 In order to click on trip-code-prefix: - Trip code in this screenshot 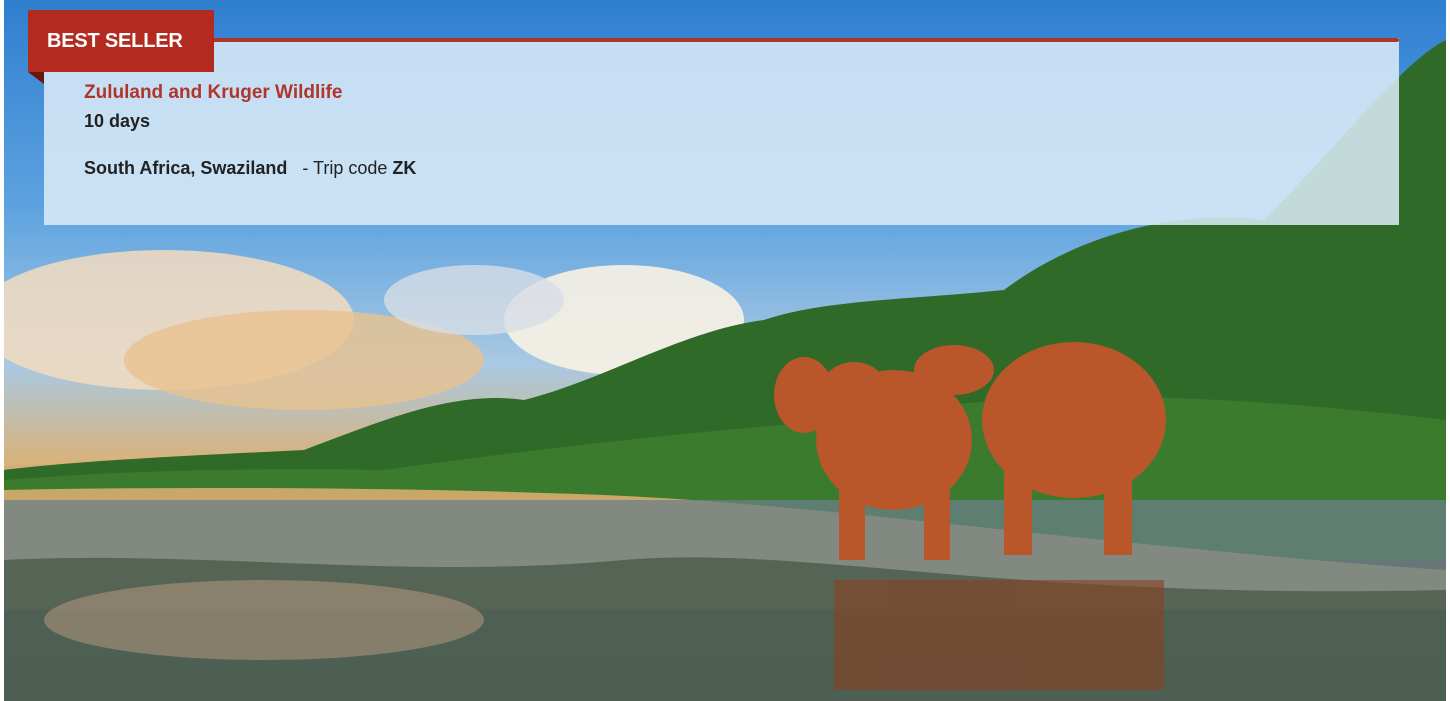, I will do `click(345, 168)`.